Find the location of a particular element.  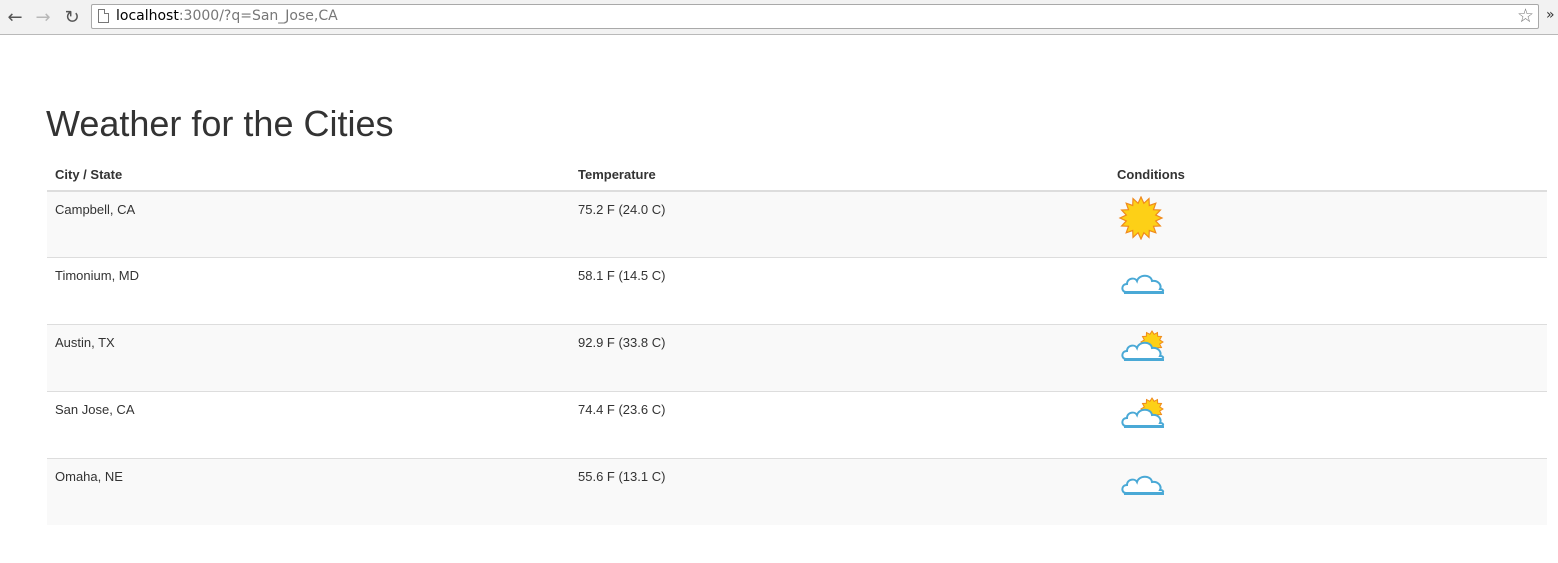

url-text: localhost:3000/?q=San_Jose,CA is located at coordinates (227, 16).